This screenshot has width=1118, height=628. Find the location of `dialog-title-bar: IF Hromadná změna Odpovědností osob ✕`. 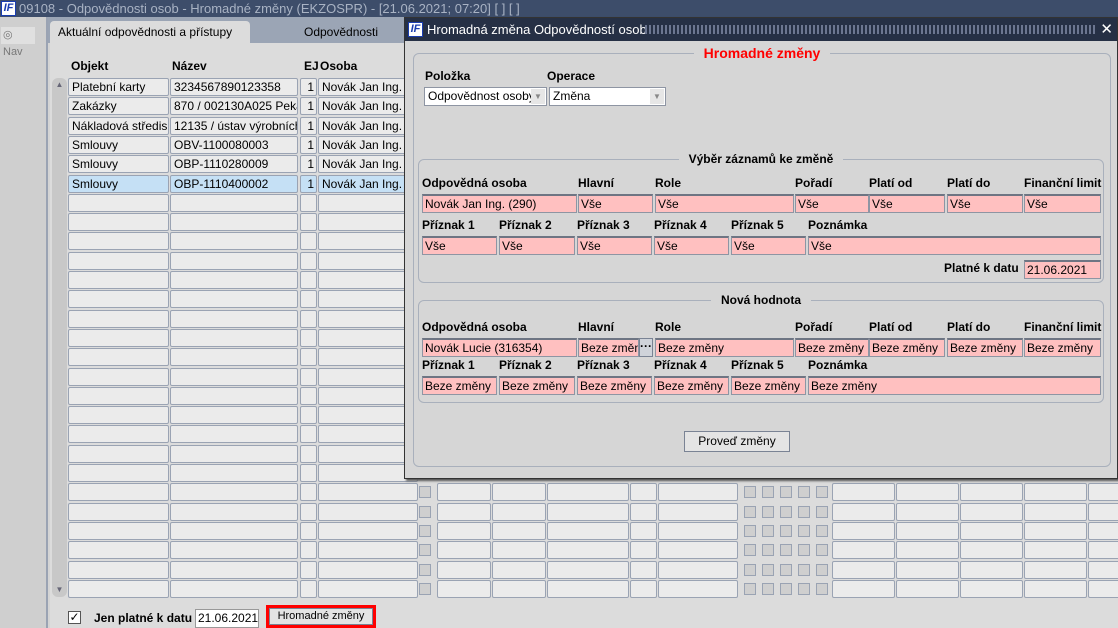

dialog-title-bar: IF Hromadná změna Odpovědností osob ✕ is located at coordinates (761, 29).